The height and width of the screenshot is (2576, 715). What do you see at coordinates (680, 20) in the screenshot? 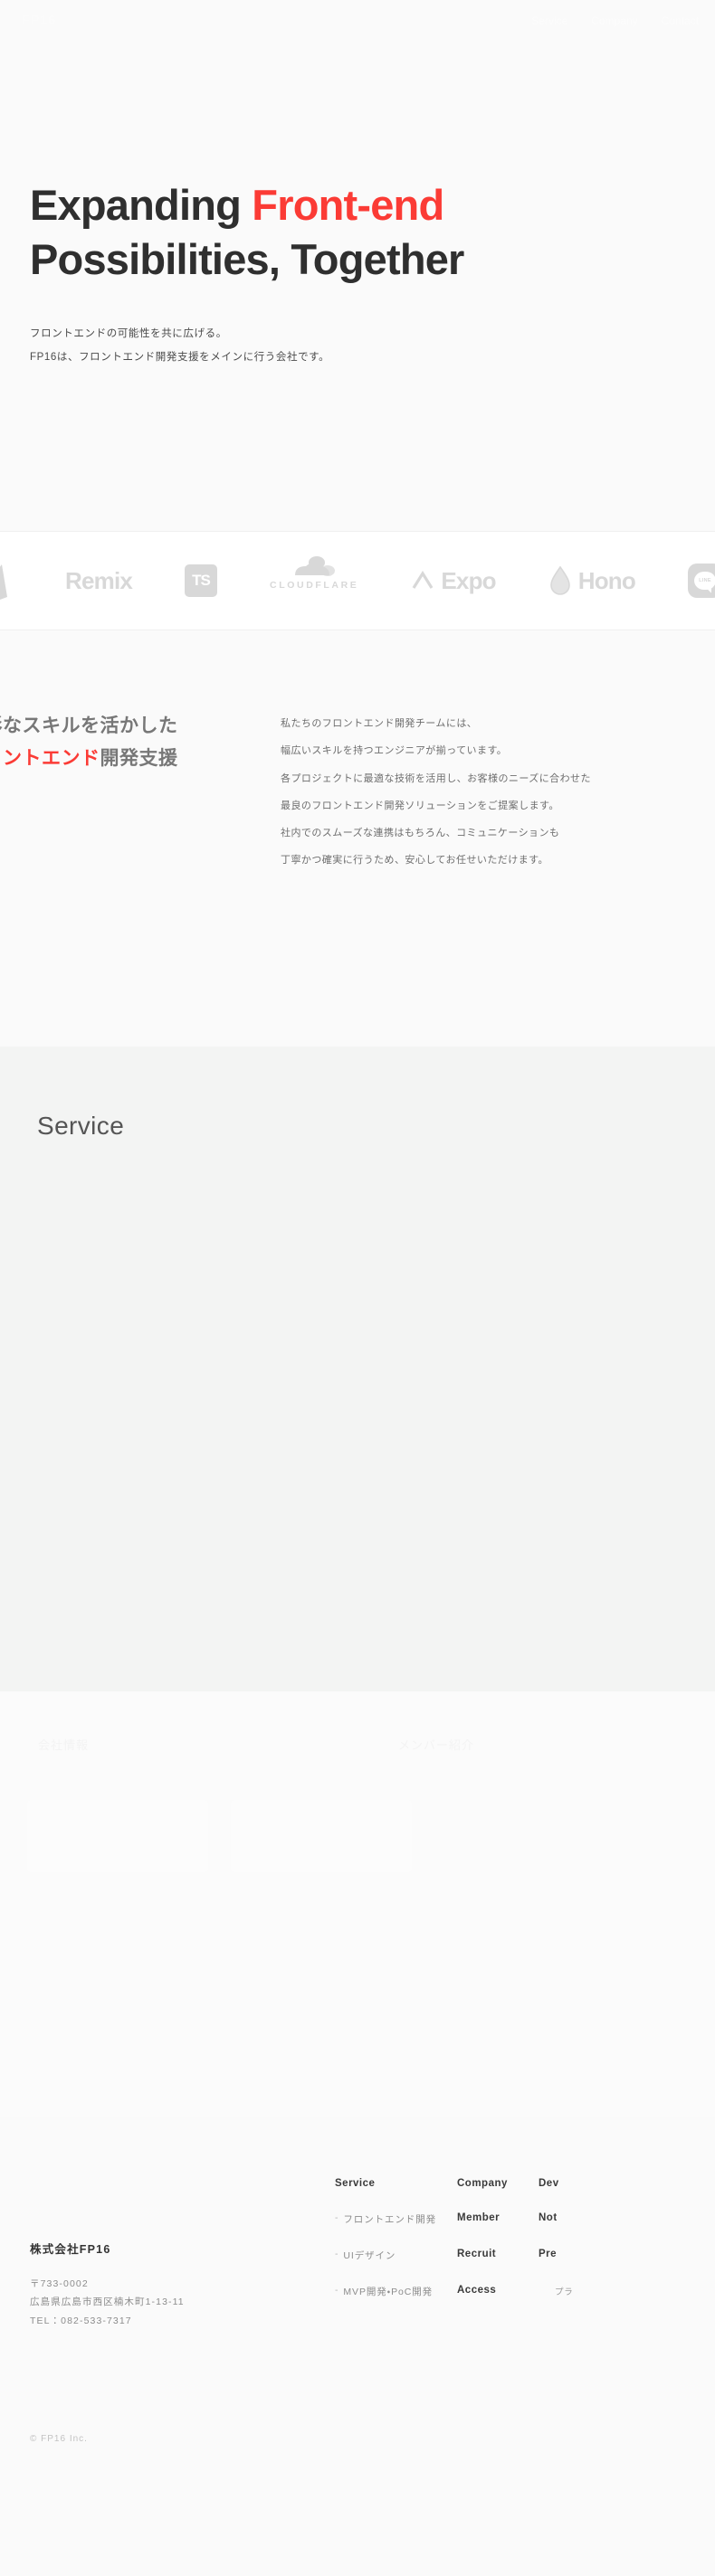
I see `nav-item-contact: Contact` at bounding box center [680, 20].